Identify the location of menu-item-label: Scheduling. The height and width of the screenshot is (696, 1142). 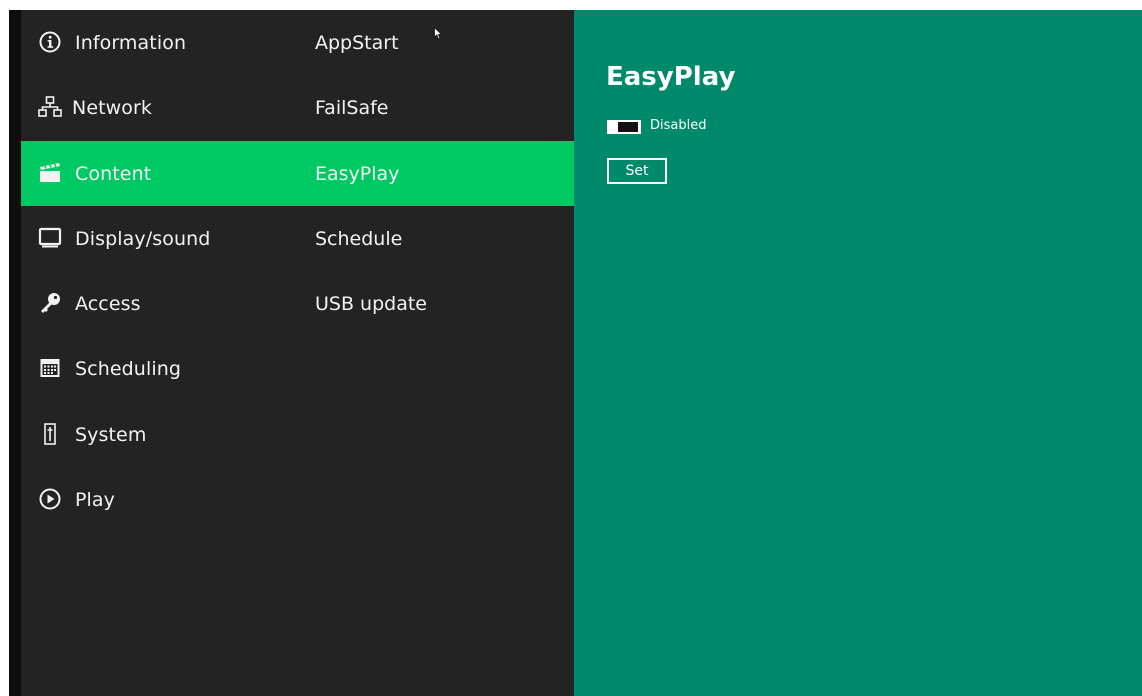
(128, 368).